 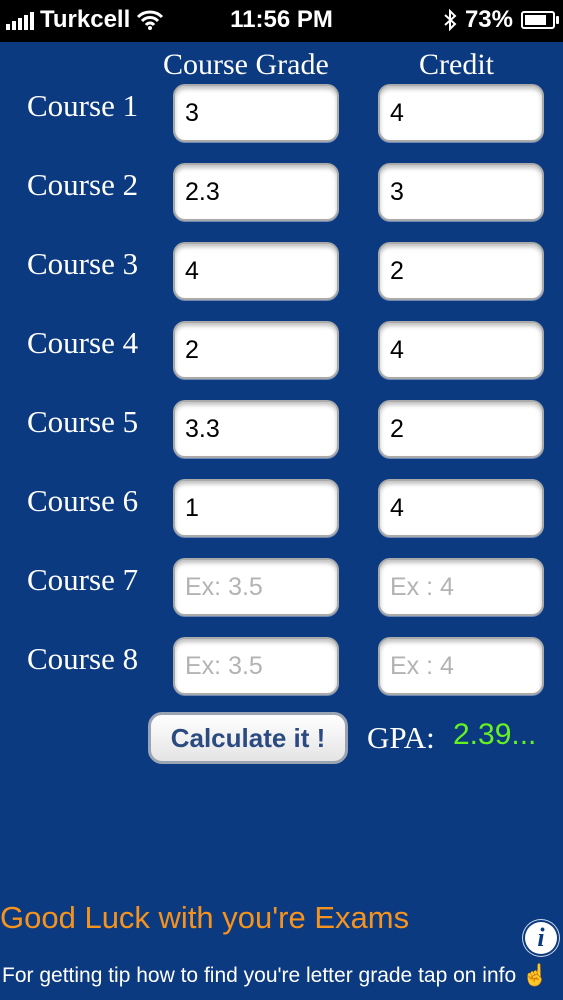 I want to click on status-bar: Turkcell 11:56 PM 73%, so click(x=281, y=21).